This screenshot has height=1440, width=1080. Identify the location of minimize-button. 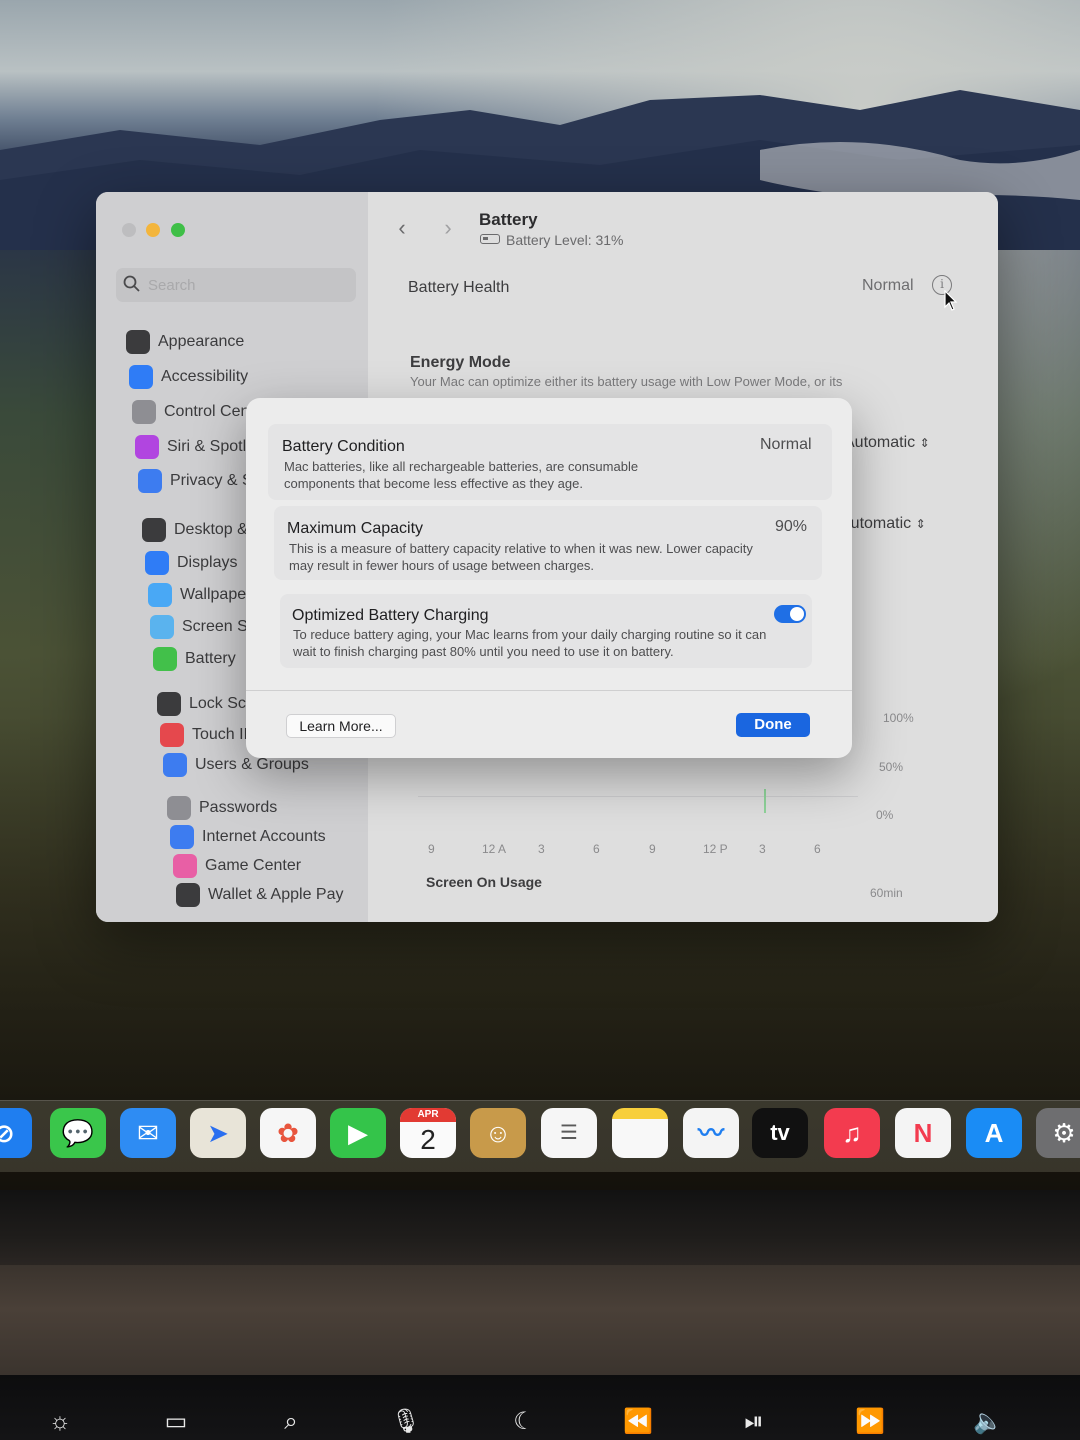
(153, 230).